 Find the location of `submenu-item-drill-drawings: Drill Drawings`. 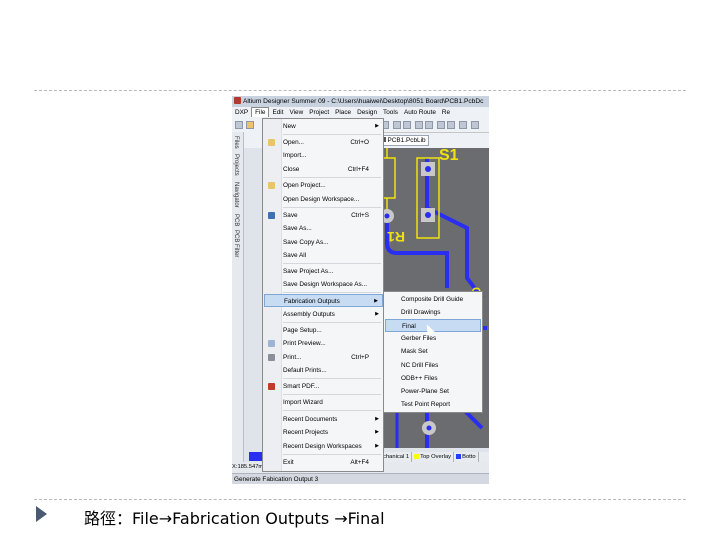

submenu-item-drill-drawings: Drill Drawings is located at coordinates (433, 312).